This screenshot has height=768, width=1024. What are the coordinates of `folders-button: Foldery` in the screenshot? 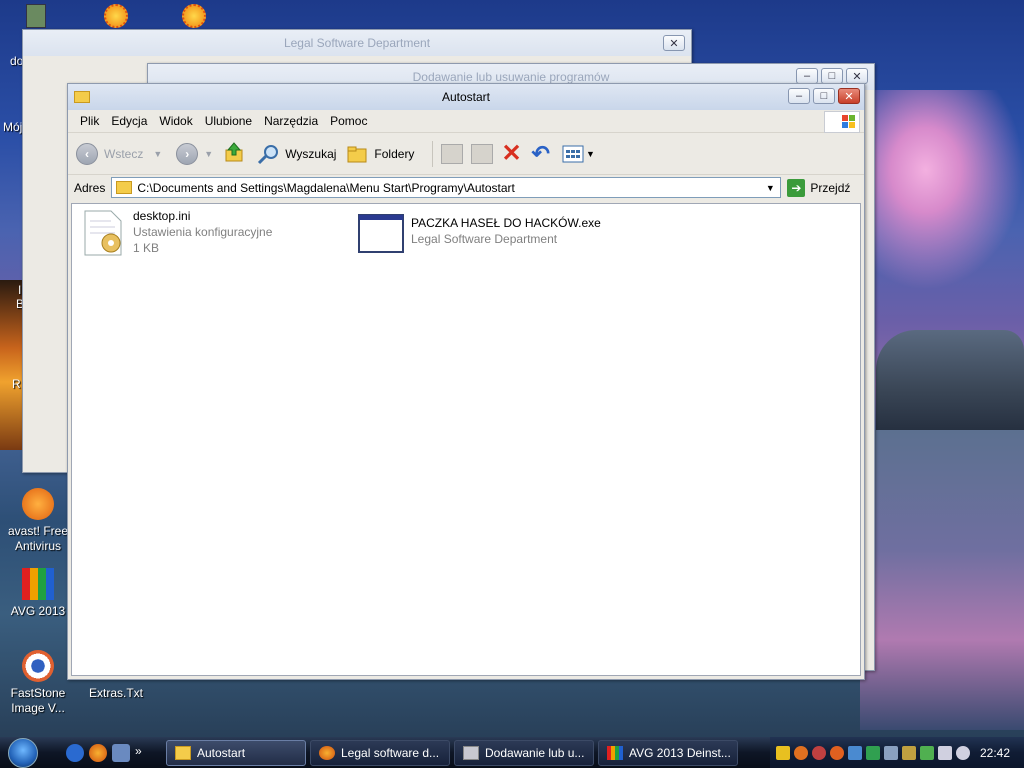 It's located at (380, 154).